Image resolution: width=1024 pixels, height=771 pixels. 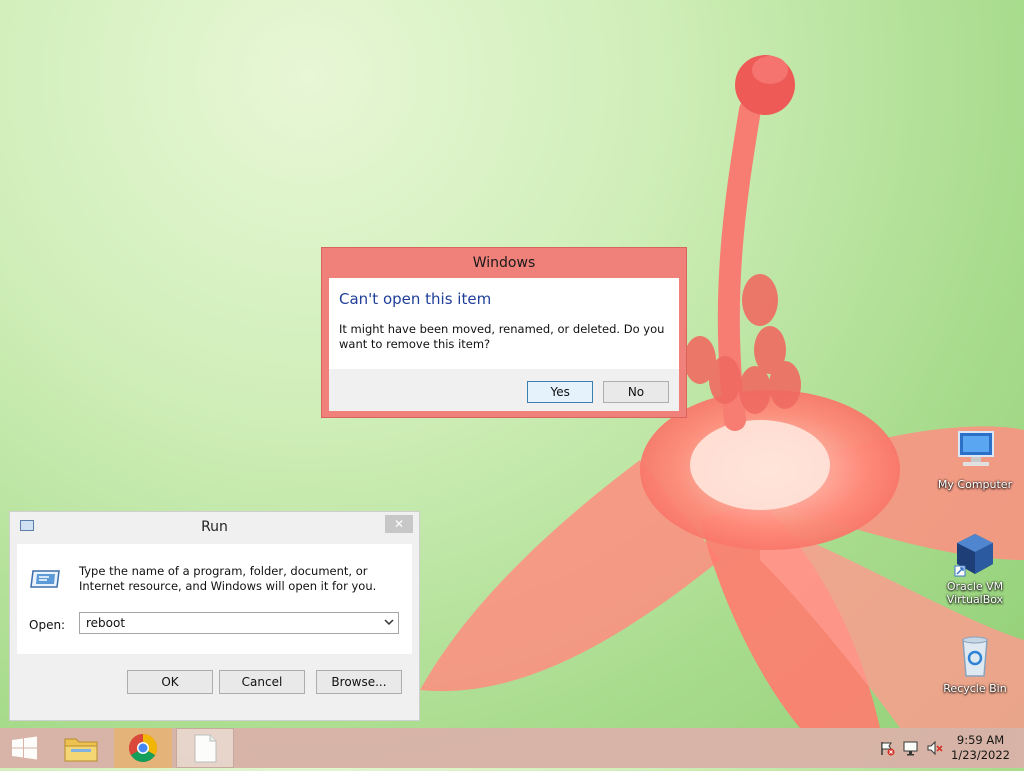 I want to click on yes-button: Yes, so click(x=560, y=392).